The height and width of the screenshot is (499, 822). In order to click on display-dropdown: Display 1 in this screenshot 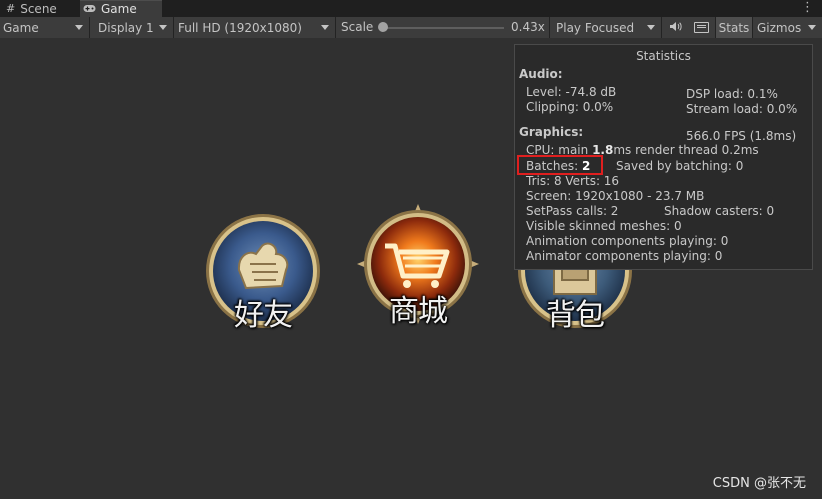, I will do `click(132, 27)`.